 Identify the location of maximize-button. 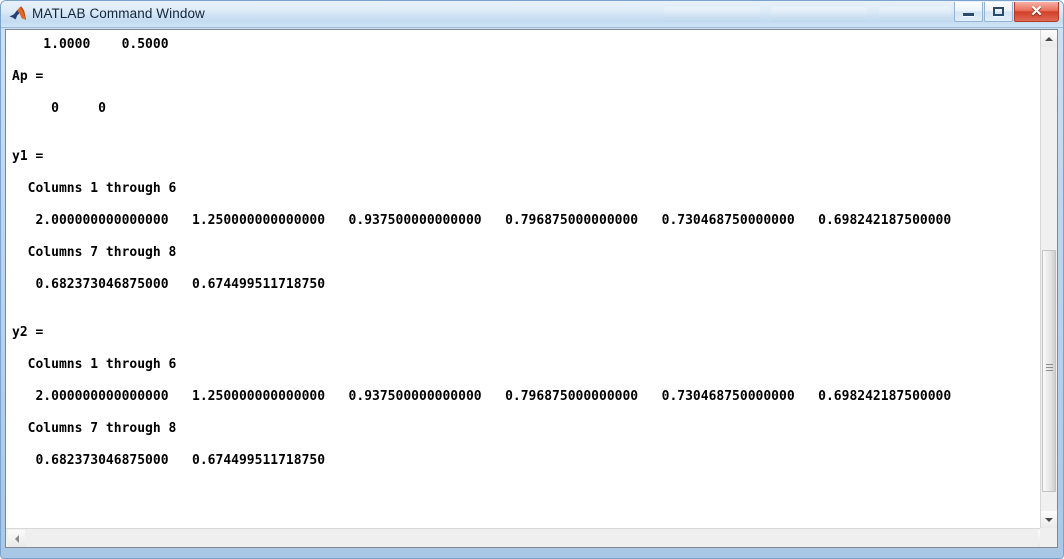
(998, 12).